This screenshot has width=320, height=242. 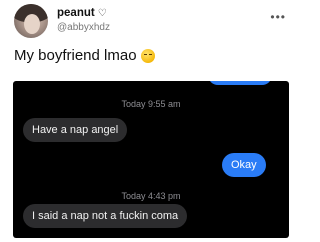 I want to click on incoming-message-bubble: Have a nap angel, so click(x=75, y=130).